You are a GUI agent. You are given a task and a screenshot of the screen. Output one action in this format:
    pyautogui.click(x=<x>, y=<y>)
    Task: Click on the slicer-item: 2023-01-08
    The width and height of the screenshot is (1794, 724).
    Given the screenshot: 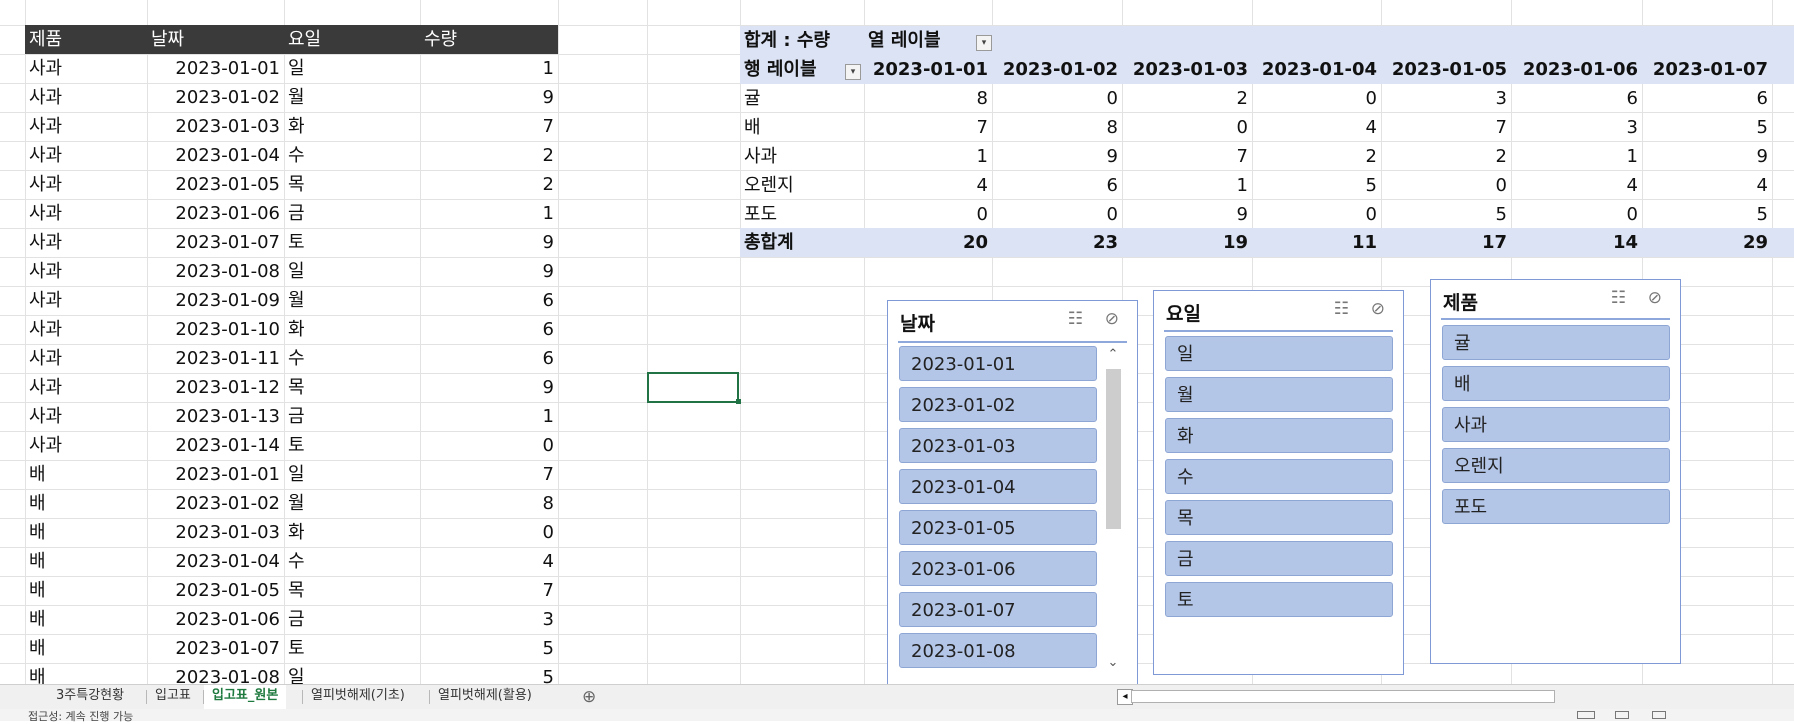 What is the action you would take?
    pyautogui.click(x=998, y=650)
    